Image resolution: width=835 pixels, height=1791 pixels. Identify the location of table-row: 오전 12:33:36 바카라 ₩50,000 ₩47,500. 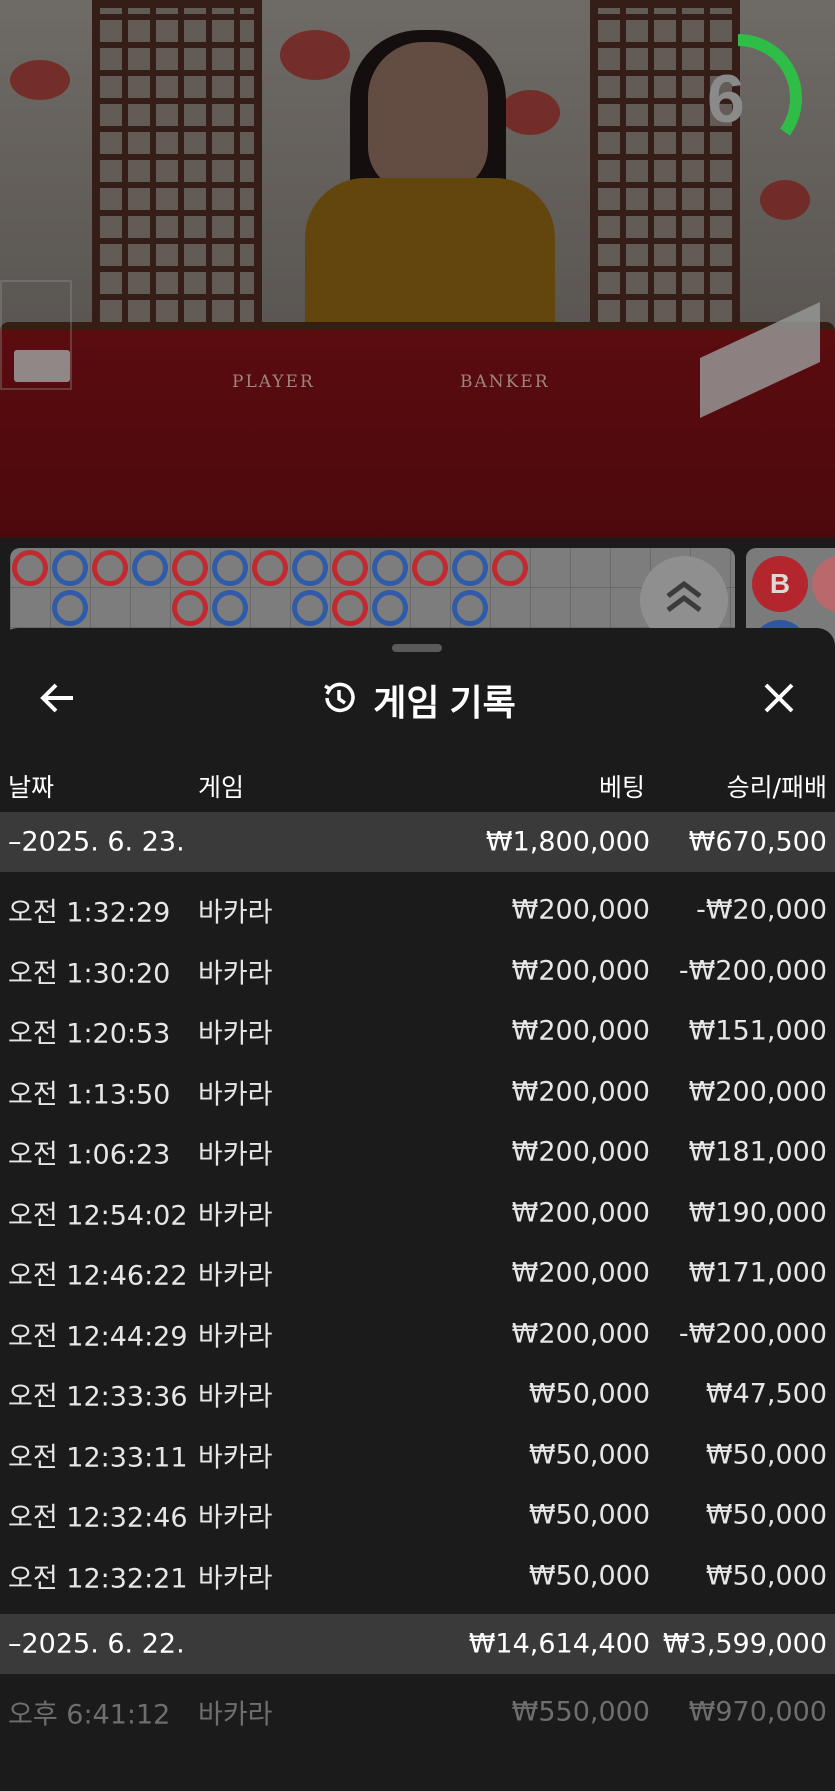
(417, 1394).